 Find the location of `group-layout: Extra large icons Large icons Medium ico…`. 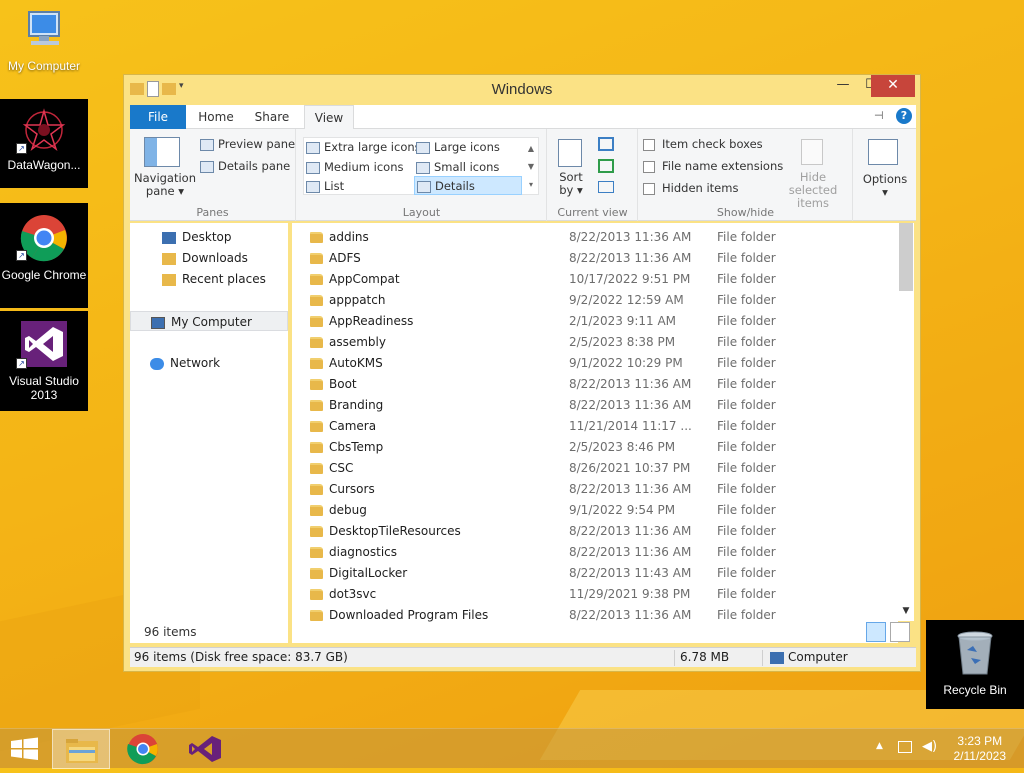

group-layout: Extra large icons Large icons Medium ico… is located at coordinates (422, 175).